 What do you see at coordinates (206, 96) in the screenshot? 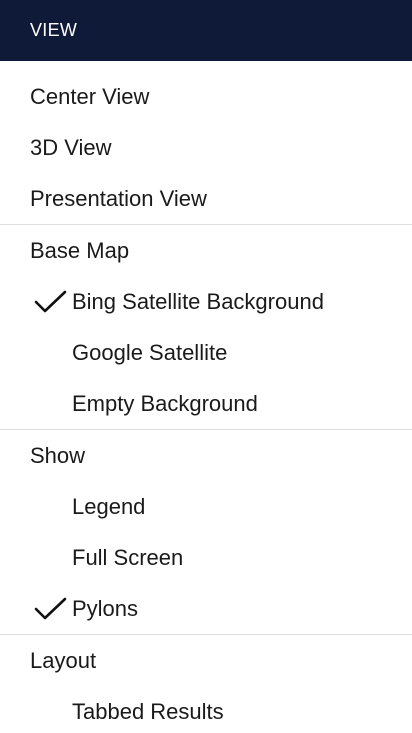
I see `center-view-item: Center View` at bounding box center [206, 96].